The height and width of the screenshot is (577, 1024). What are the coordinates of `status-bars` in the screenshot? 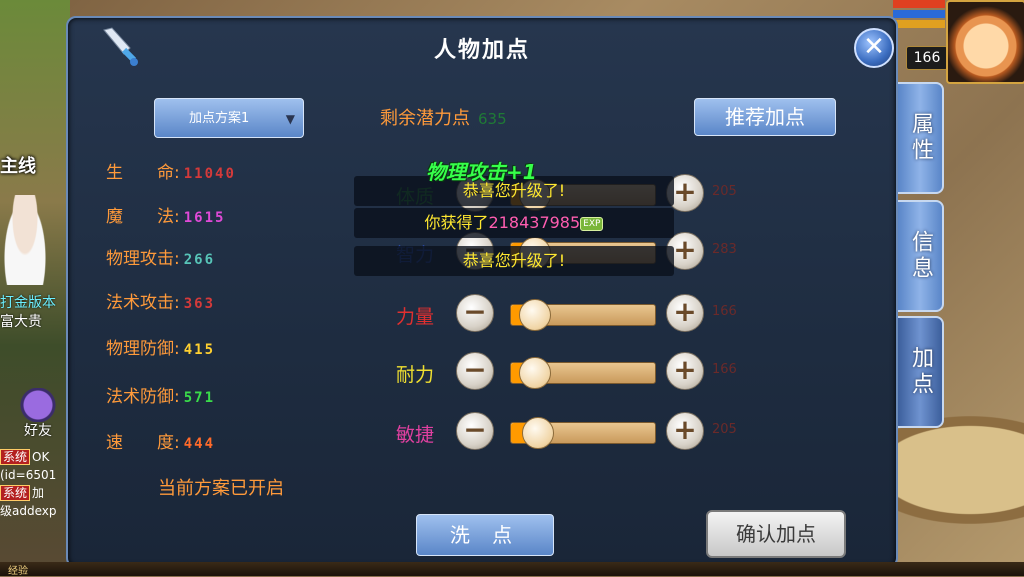 It's located at (919, 20).